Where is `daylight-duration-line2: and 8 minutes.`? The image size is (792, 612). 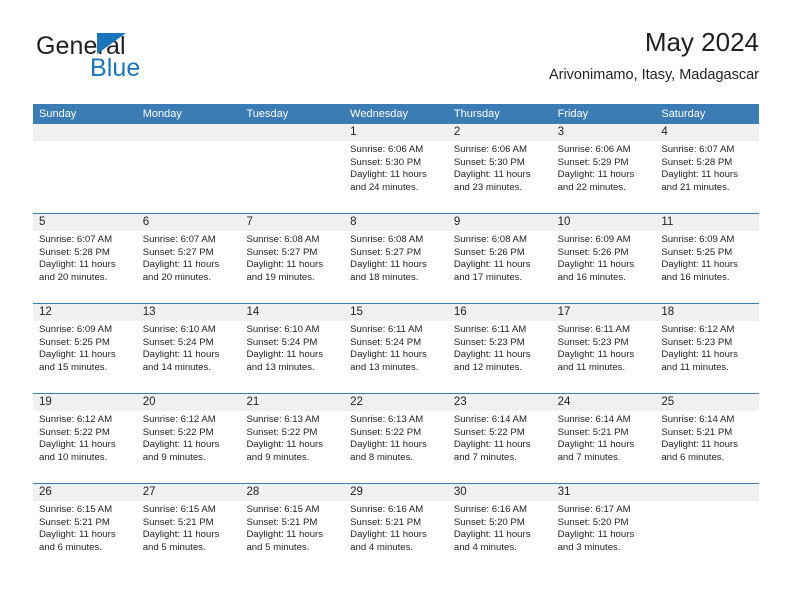 daylight-duration-line2: and 8 minutes. is located at coordinates (382, 457).